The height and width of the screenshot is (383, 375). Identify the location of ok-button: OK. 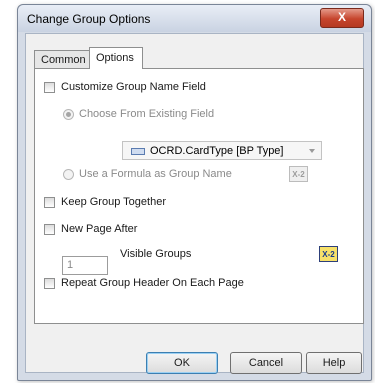
(182, 363).